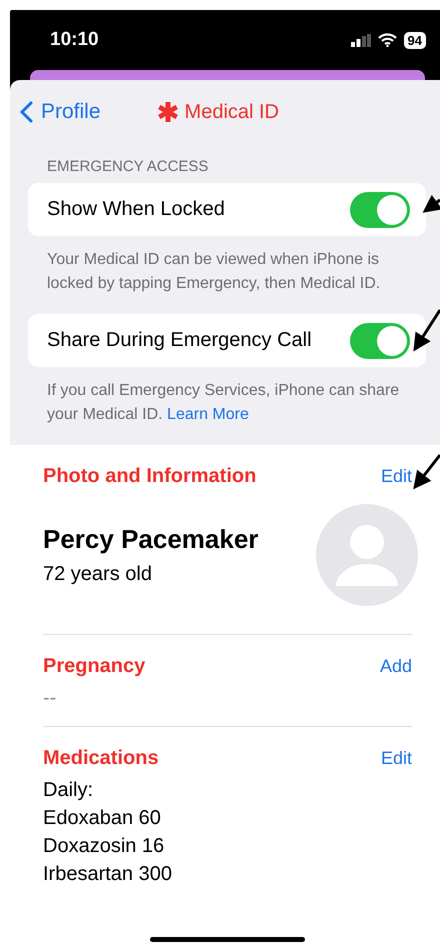 This screenshot has width=440, height=943. Describe the element at coordinates (149, 476) in the screenshot. I see `section-title: Photo and Information` at that location.